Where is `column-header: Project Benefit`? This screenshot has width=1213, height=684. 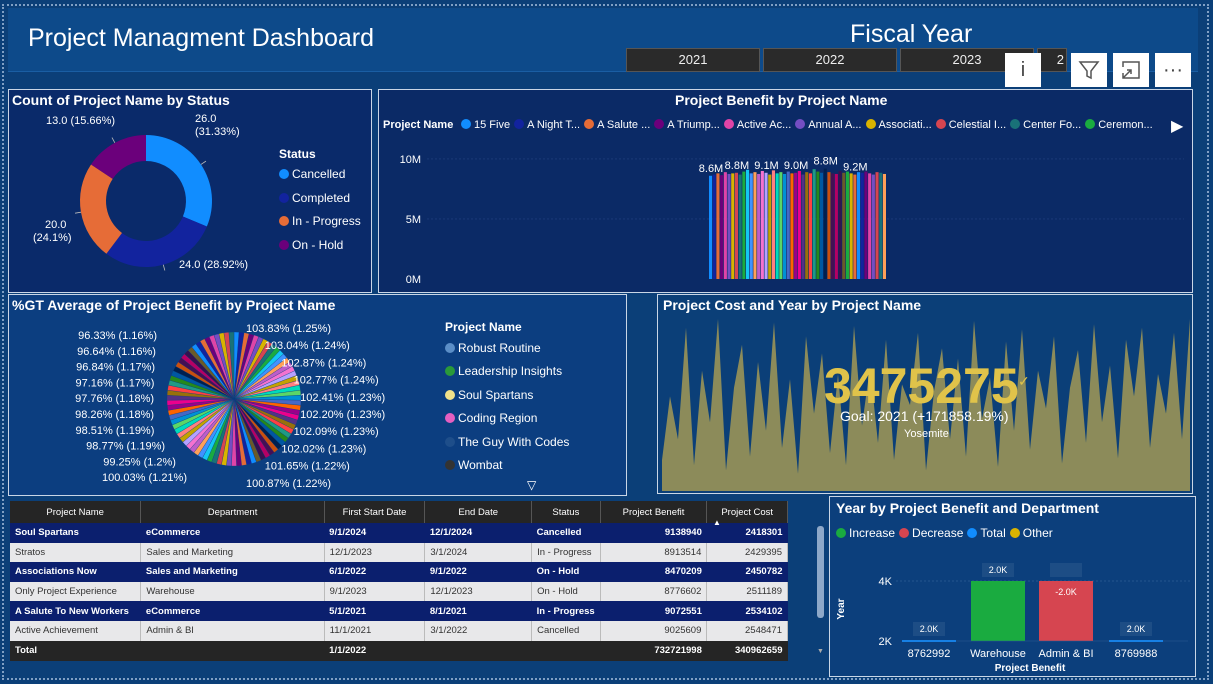 column-header: Project Benefit is located at coordinates (654, 512).